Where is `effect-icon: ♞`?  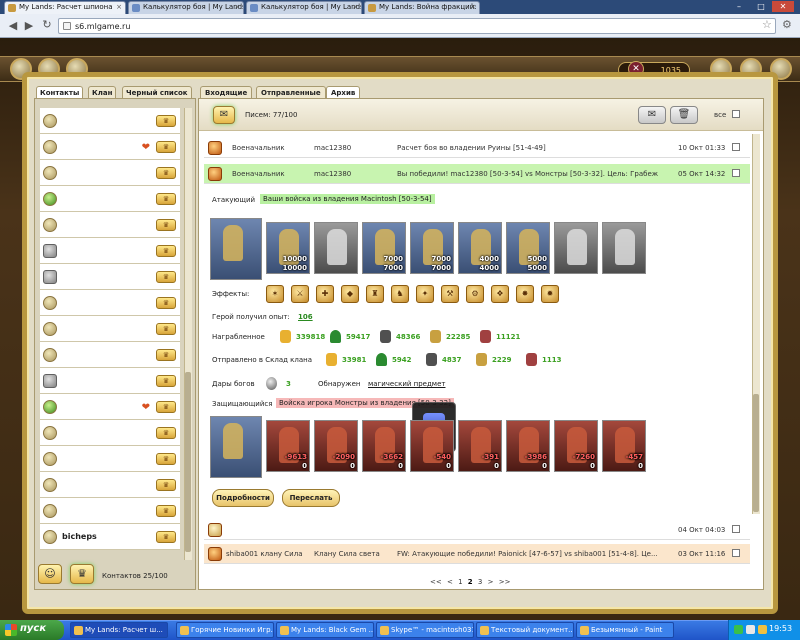 effect-icon: ♞ is located at coordinates (400, 294).